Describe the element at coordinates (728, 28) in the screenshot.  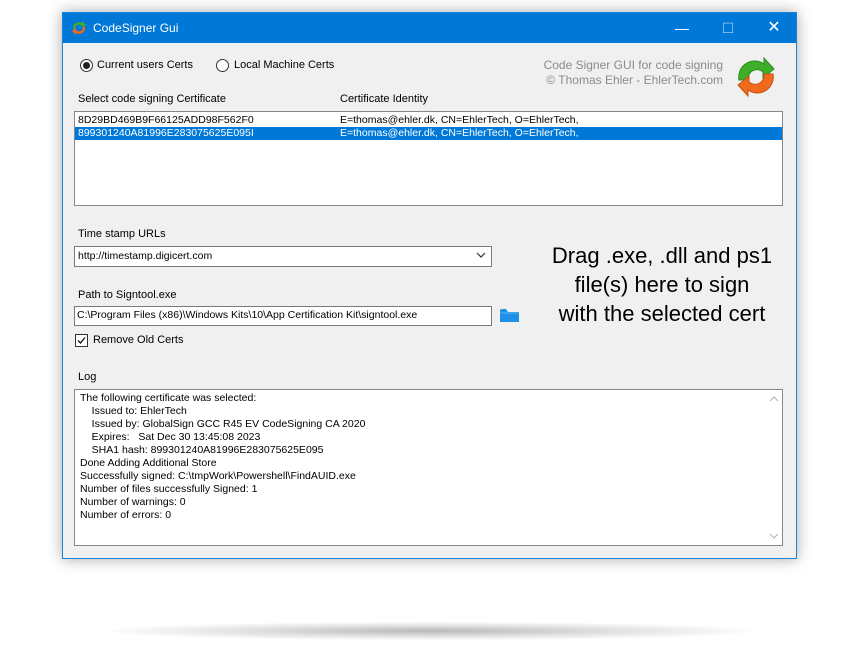
I see `maximize-button: ☐` at that location.